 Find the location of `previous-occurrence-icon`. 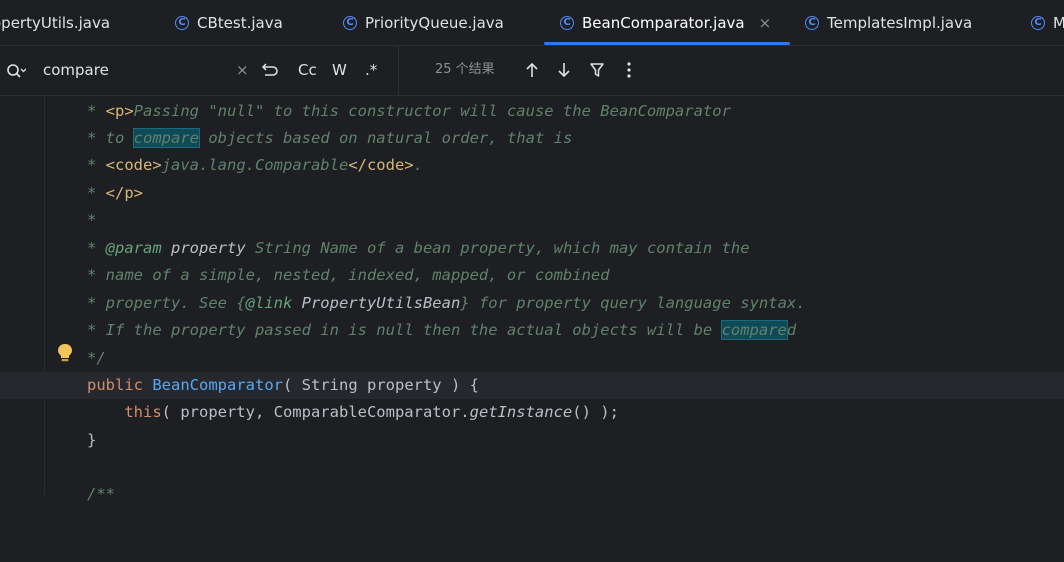

previous-occurrence-icon is located at coordinates (532, 70).